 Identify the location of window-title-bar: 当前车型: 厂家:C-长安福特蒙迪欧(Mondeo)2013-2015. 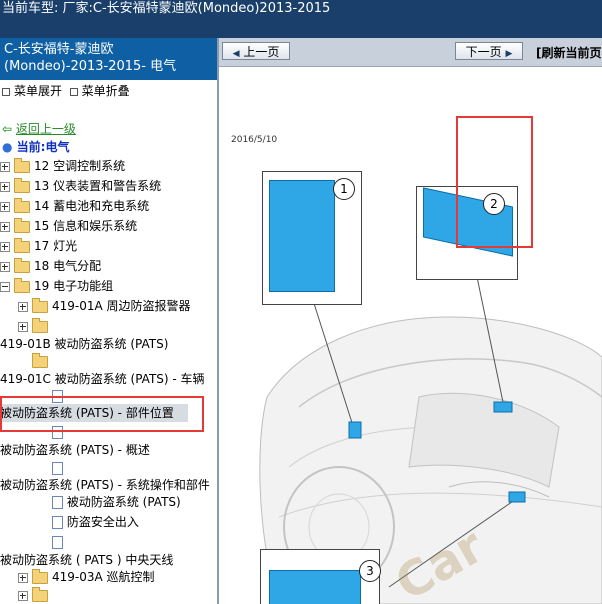
(301, 19).